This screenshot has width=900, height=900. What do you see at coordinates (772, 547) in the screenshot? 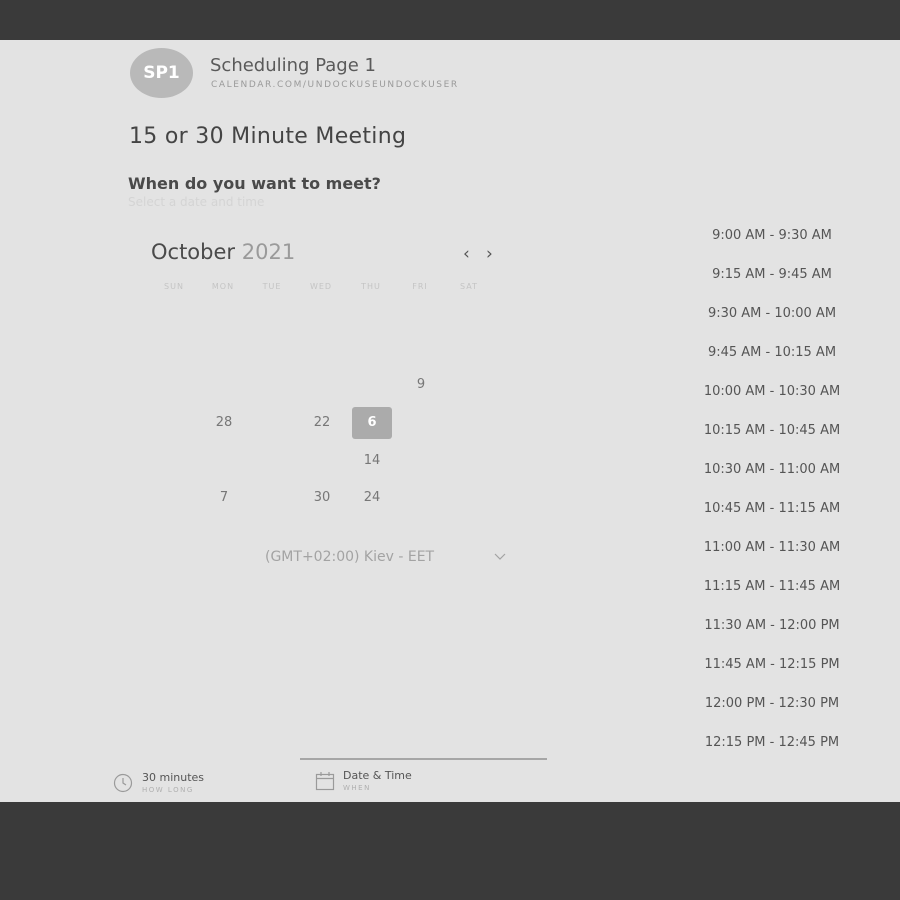
I see `time-slot: 11:00 AM - 11:30 AM` at bounding box center [772, 547].